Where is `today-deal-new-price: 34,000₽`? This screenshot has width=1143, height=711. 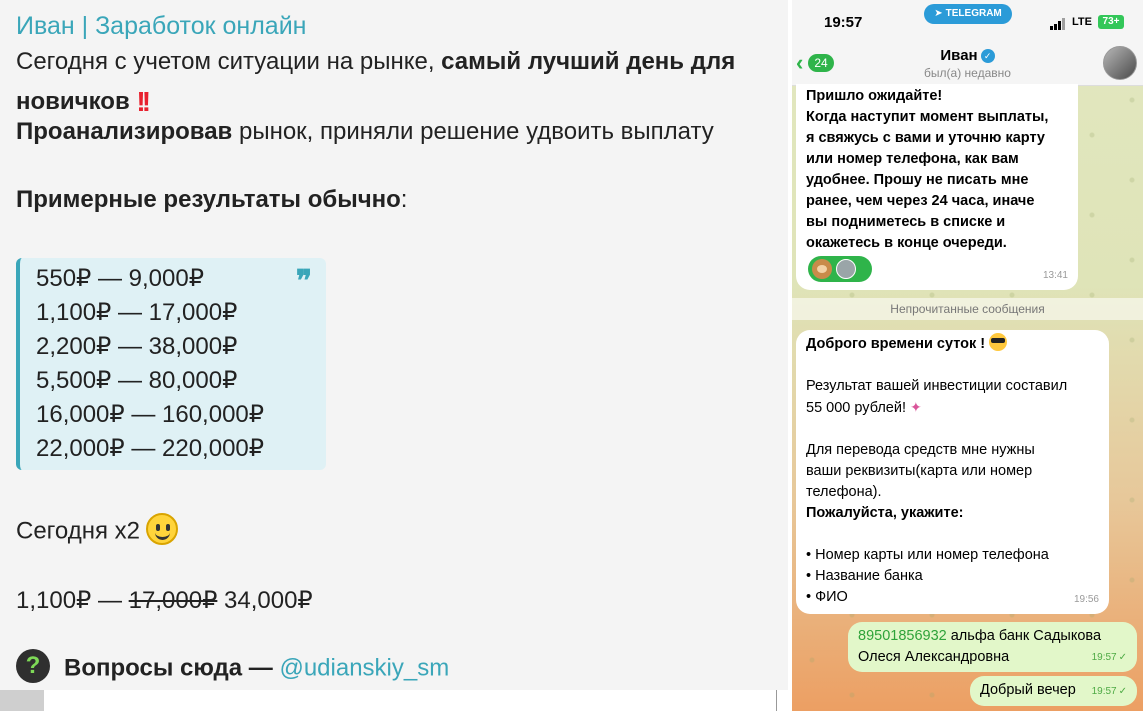 today-deal-new-price: 34,000₽ is located at coordinates (265, 600).